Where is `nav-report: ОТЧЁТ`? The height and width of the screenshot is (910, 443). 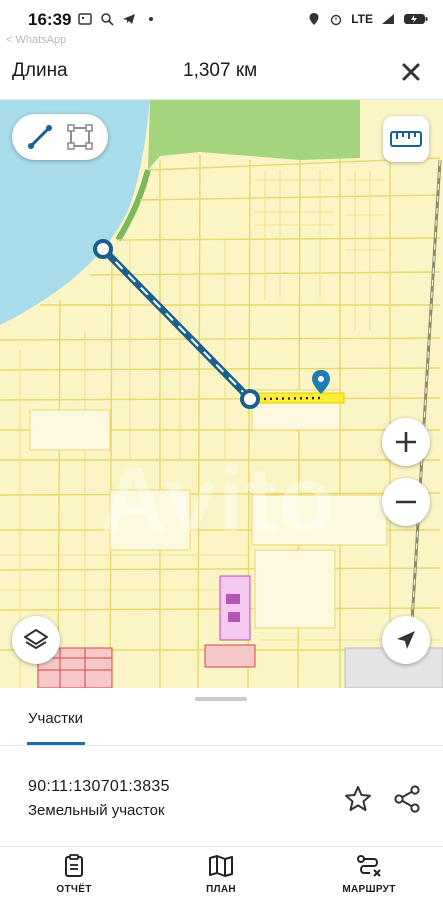
nav-report: ОТЧЁТ is located at coordinates (74, 879).